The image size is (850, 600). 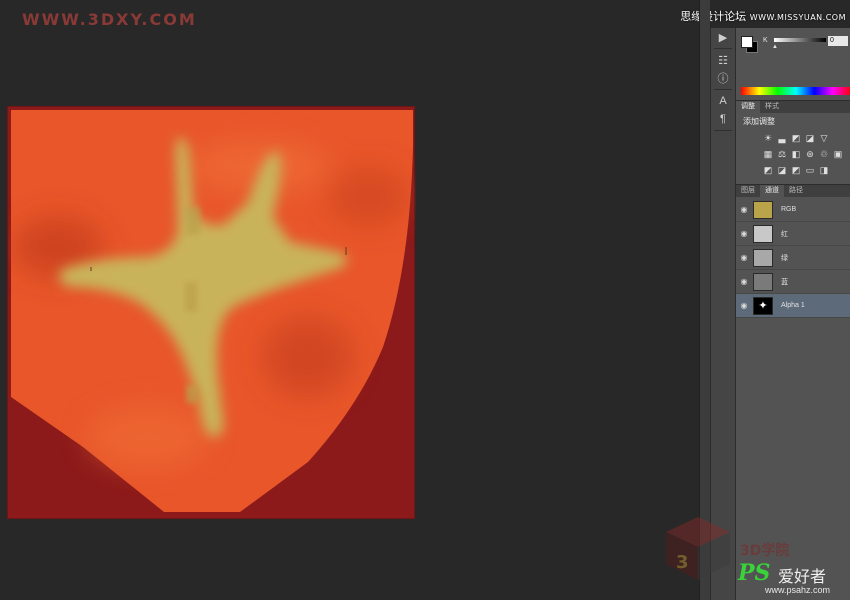 What do you see at coordinates (810, 170) in the screenshot?
I see `gradient-map-icon: ▭` at bounding box center [810, 170].